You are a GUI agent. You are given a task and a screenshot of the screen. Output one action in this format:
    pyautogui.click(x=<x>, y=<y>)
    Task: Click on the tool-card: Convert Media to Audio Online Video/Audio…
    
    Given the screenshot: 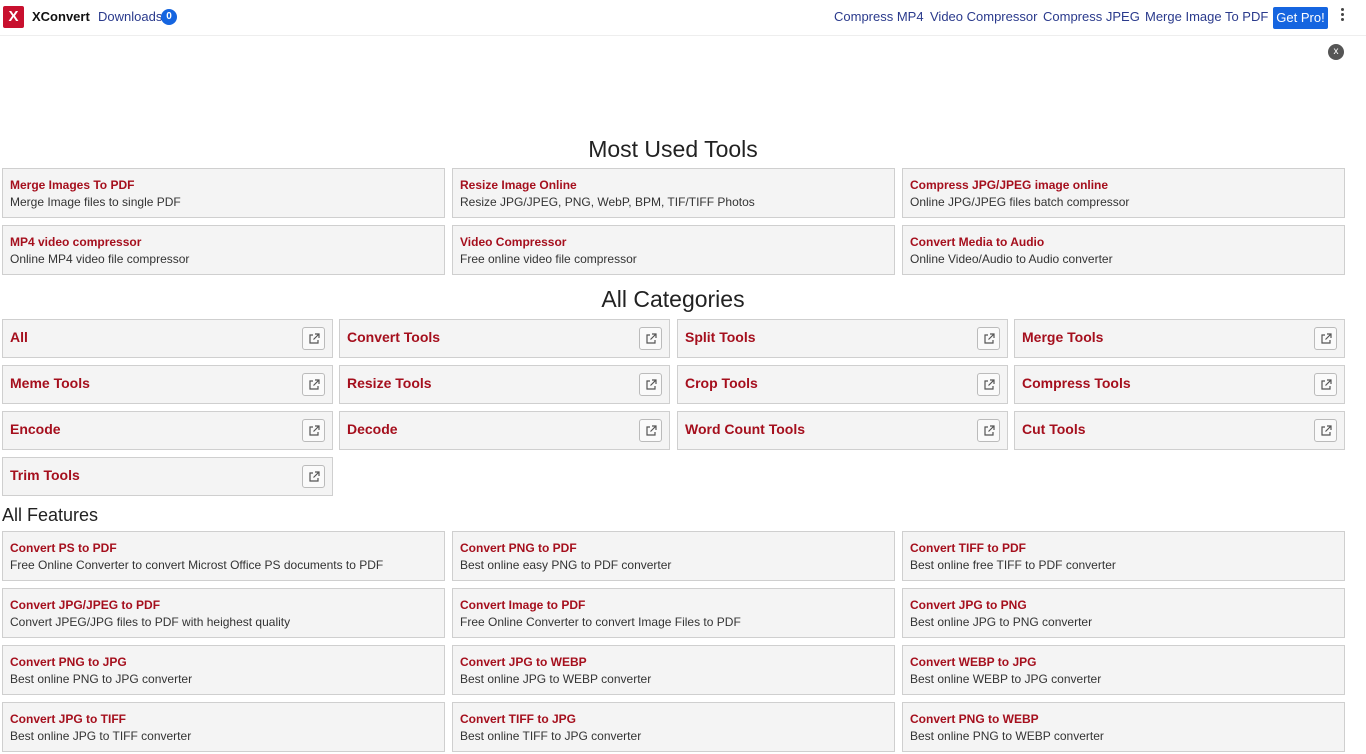 What is the action you would take?
    pyautogui.click(x=1123, y=250)
    